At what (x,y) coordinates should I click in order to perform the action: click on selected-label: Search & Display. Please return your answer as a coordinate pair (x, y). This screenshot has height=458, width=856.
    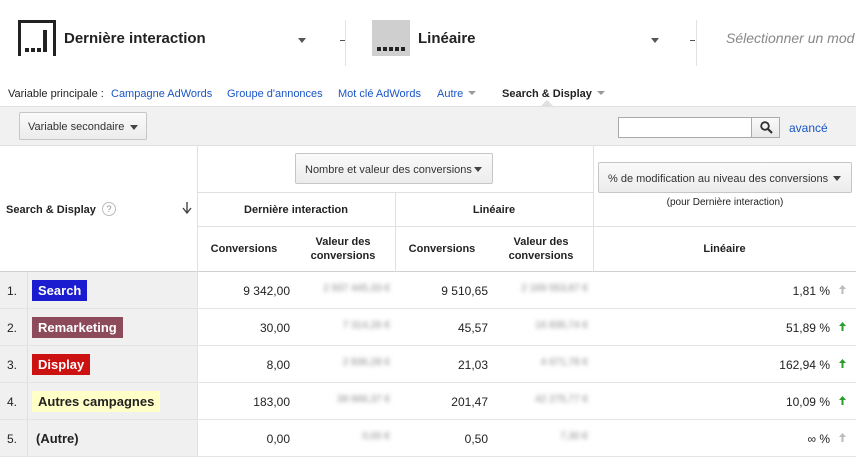
    Looking at the image, I should click on (547, 94).